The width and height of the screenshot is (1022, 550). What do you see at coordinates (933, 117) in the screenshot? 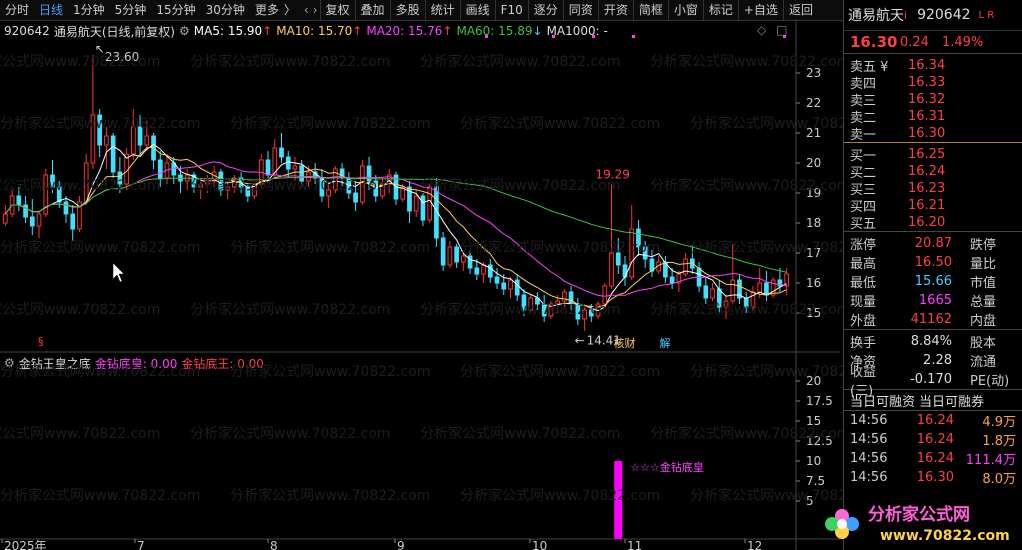
I see `ask-row: 卖二 16.31` at bounding box center [933, 117].